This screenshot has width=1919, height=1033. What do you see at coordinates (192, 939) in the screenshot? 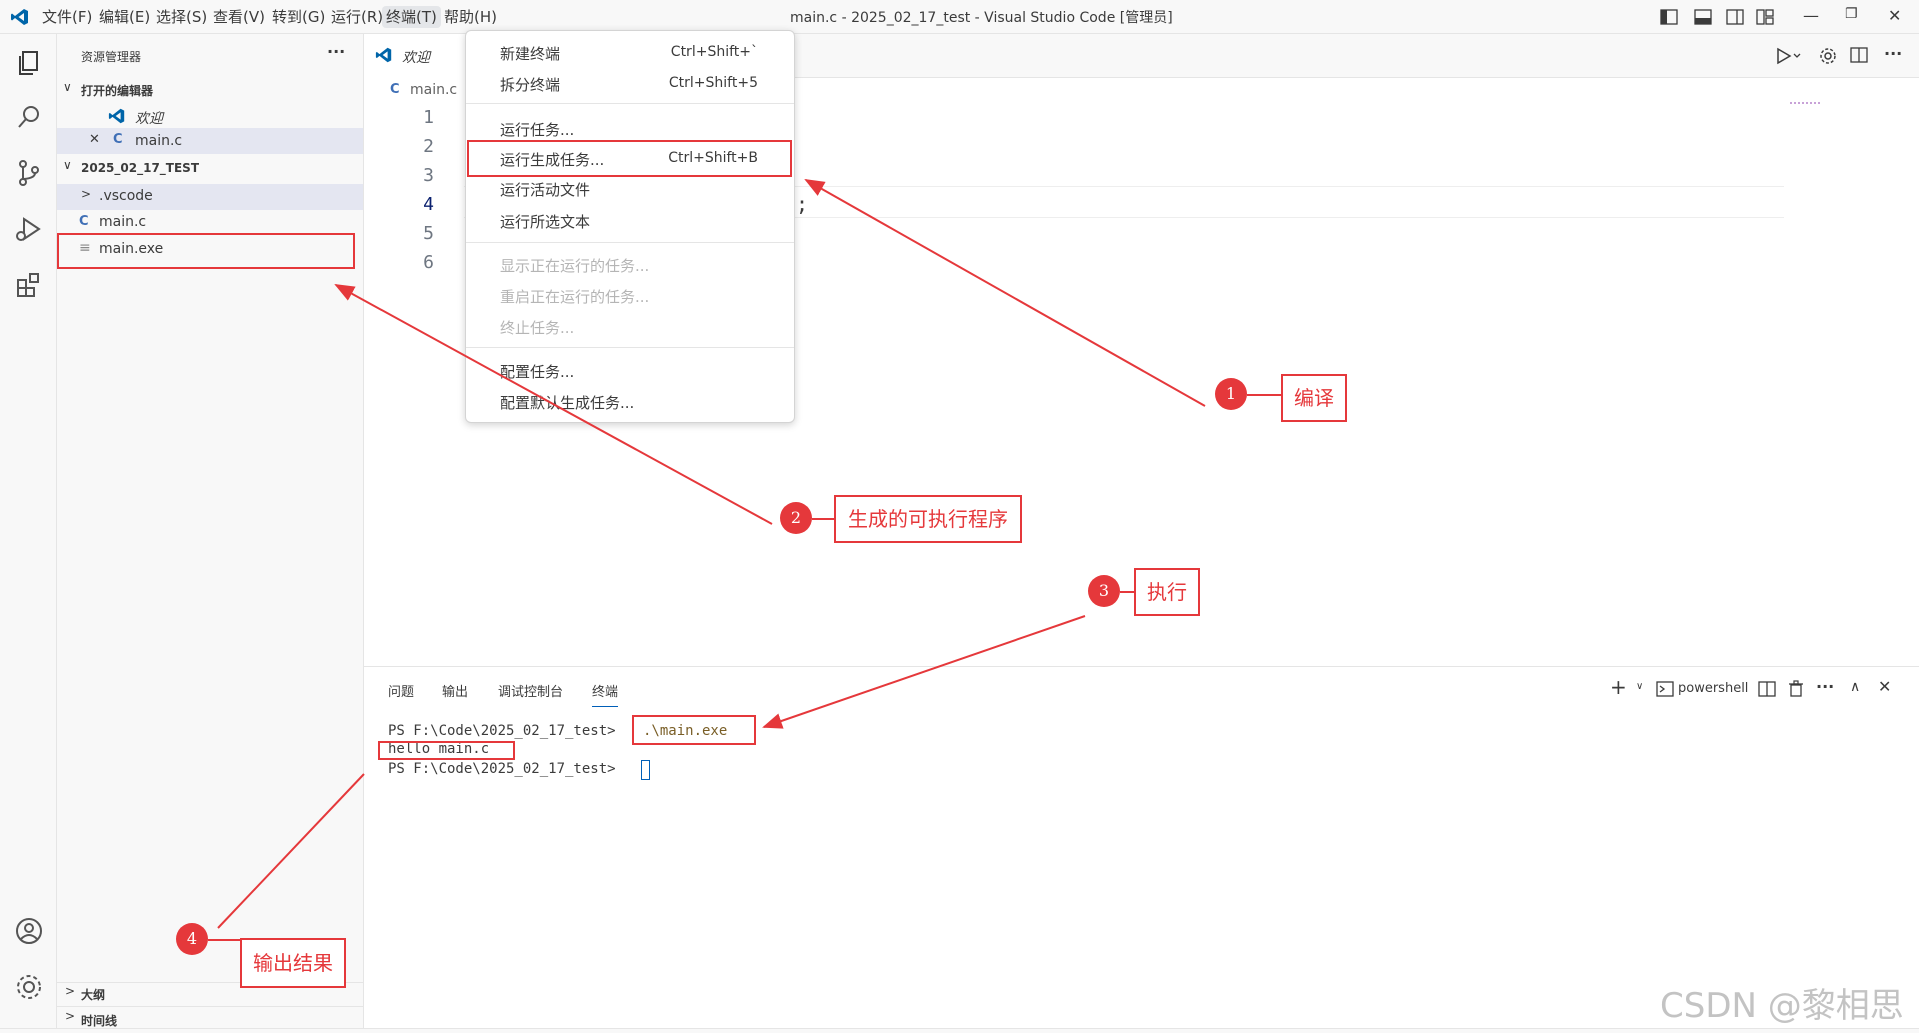
I see `callout-number-4: 4` at bounding box center [192, 939].